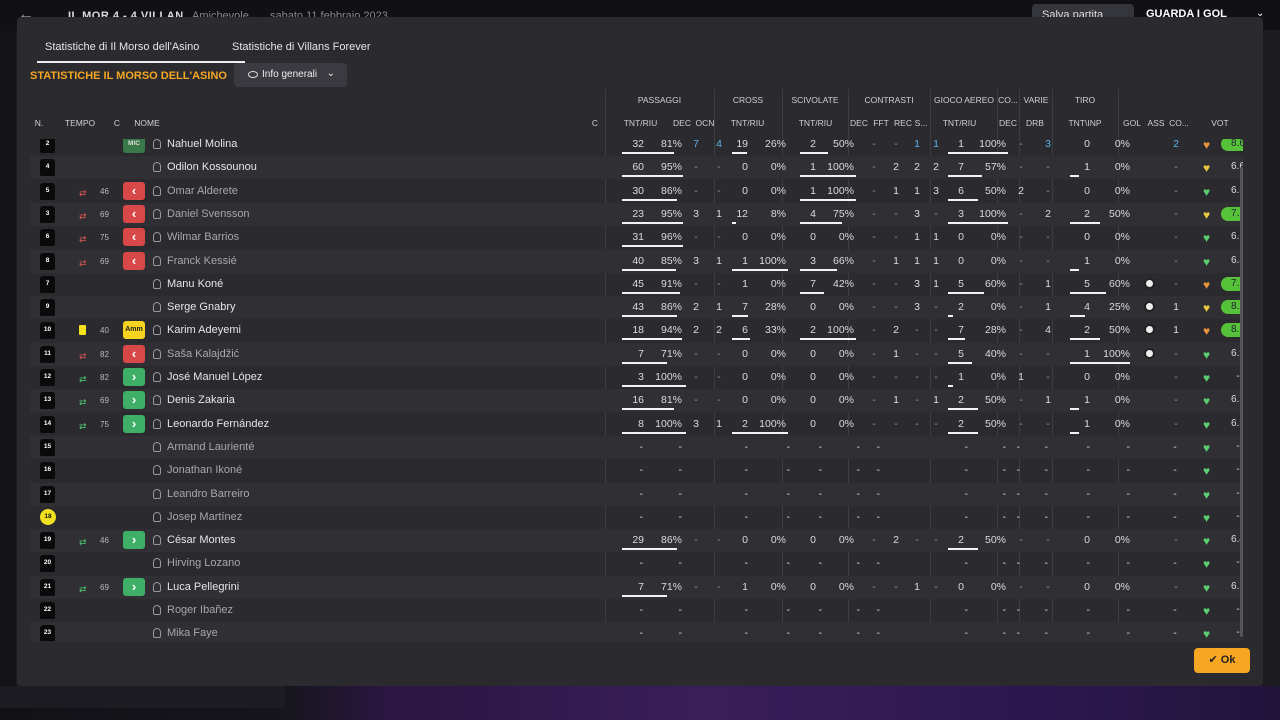 This screenshot has width=1280, height=720. What do you see at coordinates (1021, 540) in the screenshot?
I see `co-dec: -` at bounding box center [1021, 540].